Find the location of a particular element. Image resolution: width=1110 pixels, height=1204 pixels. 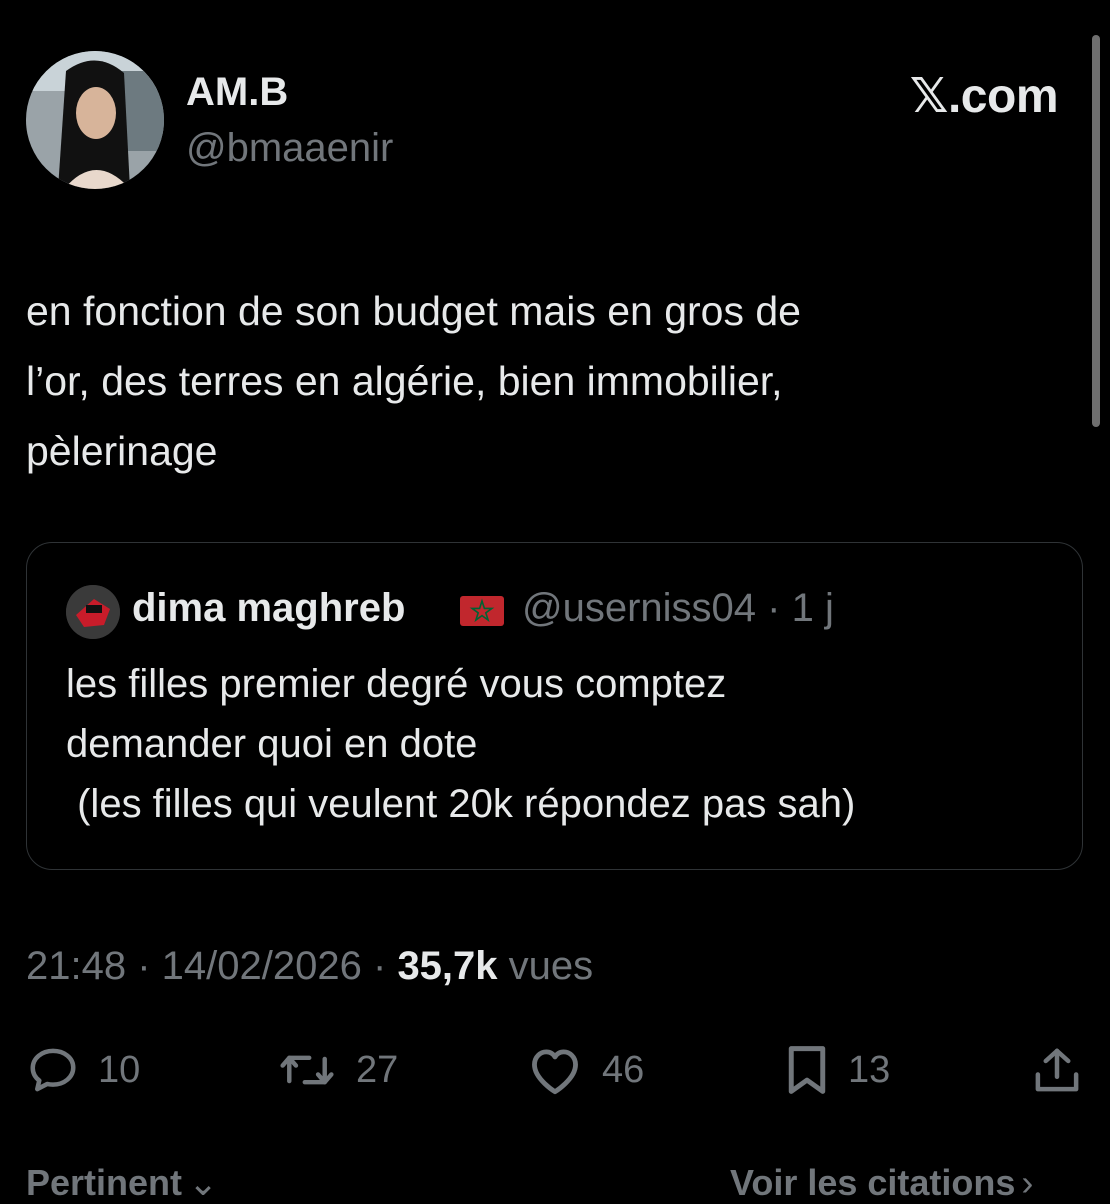

quote-author-name: dima maghreb is located at coordinates (268, 608).